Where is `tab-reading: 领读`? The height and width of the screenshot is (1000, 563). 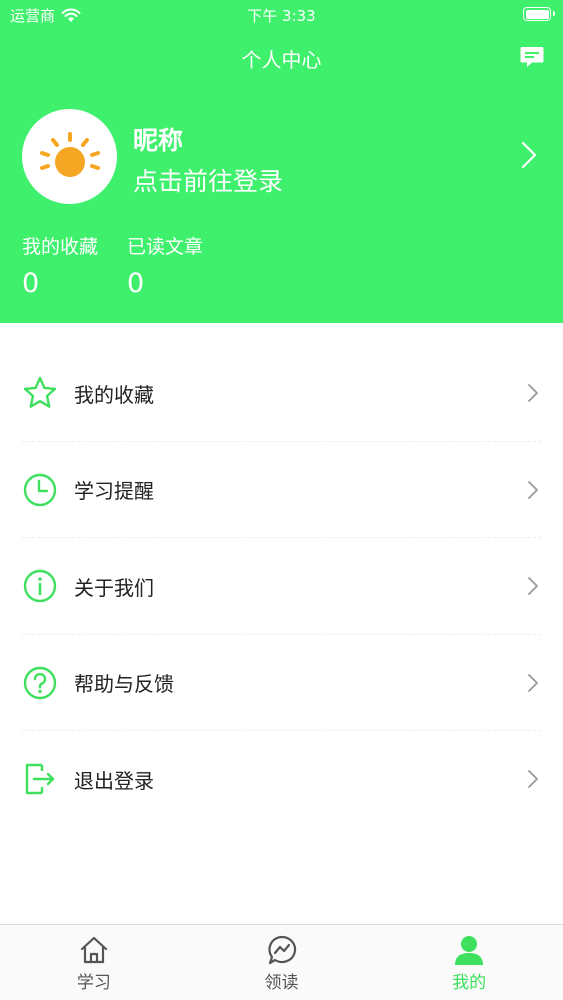
tab-reading: 领读 is located at coordinates (282, 962).